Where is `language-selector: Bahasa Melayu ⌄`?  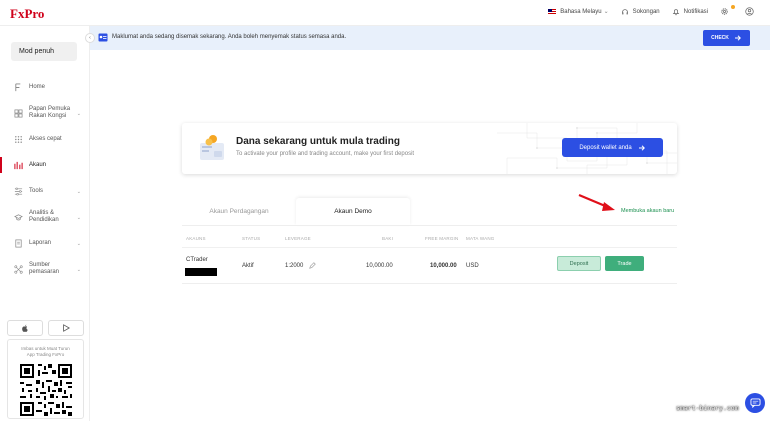 language-selector: Bahasa Melayu ⌄ is located at coordinates (578, 11).